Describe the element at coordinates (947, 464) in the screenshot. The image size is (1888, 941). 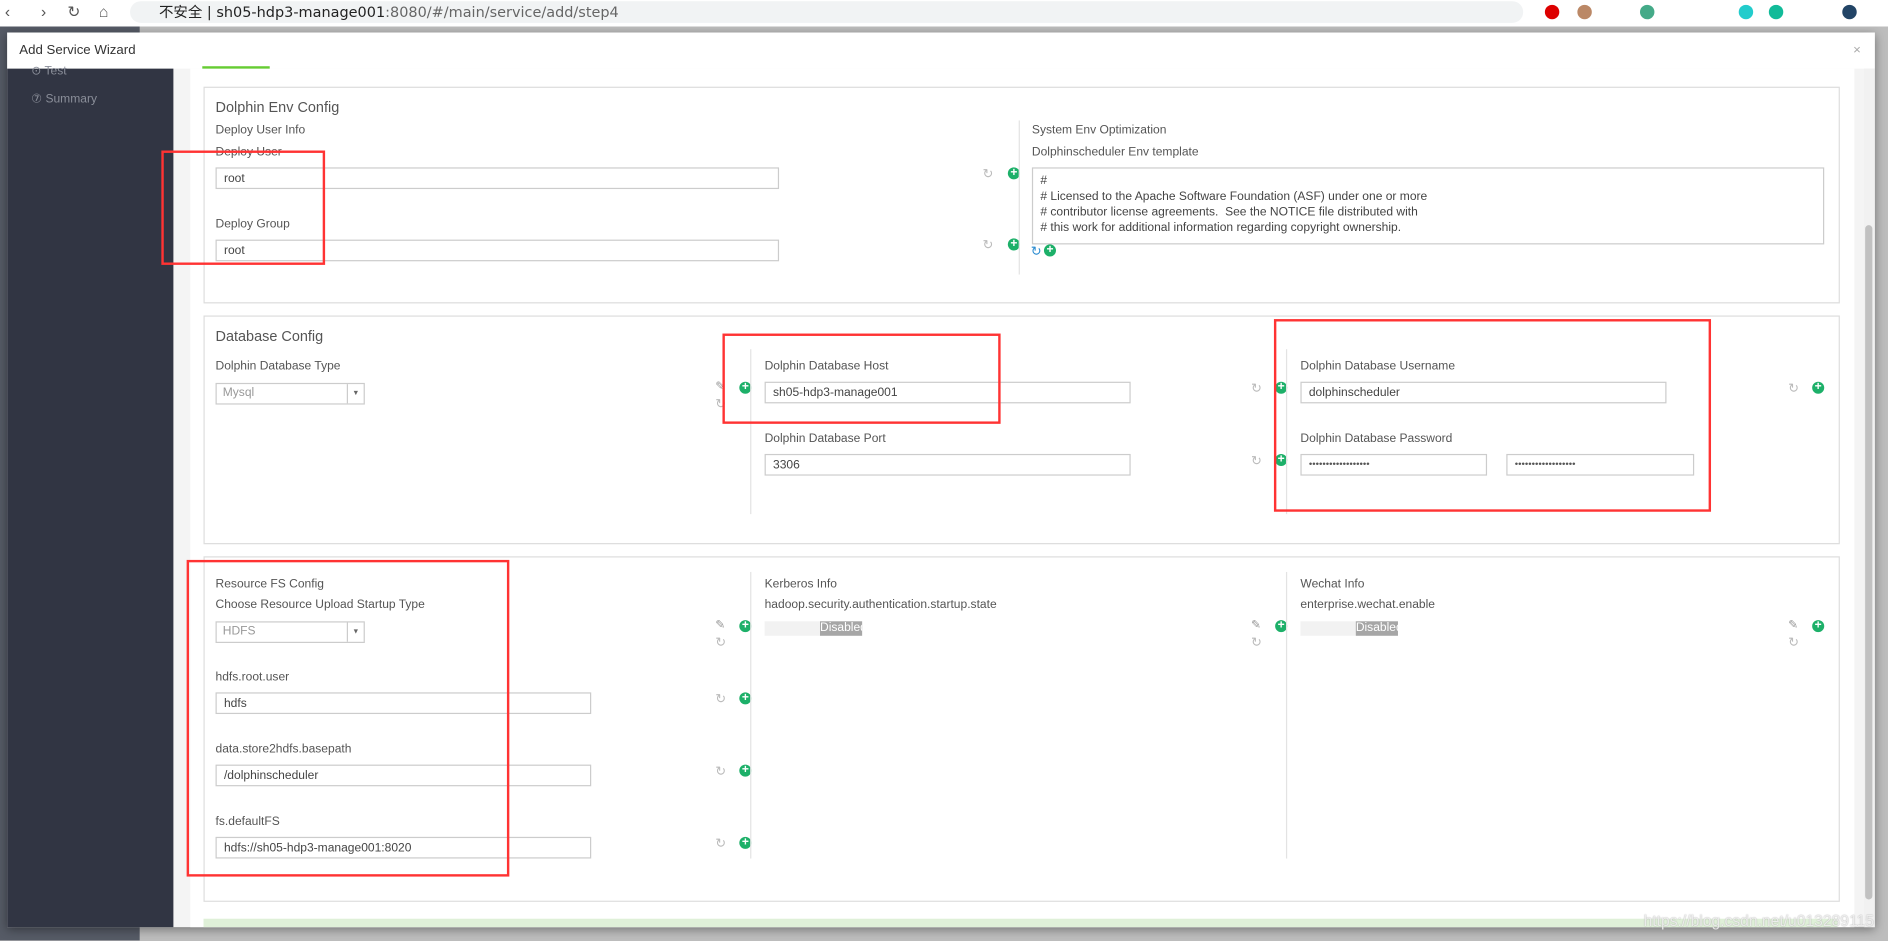
I see `db-port-input` at that location.